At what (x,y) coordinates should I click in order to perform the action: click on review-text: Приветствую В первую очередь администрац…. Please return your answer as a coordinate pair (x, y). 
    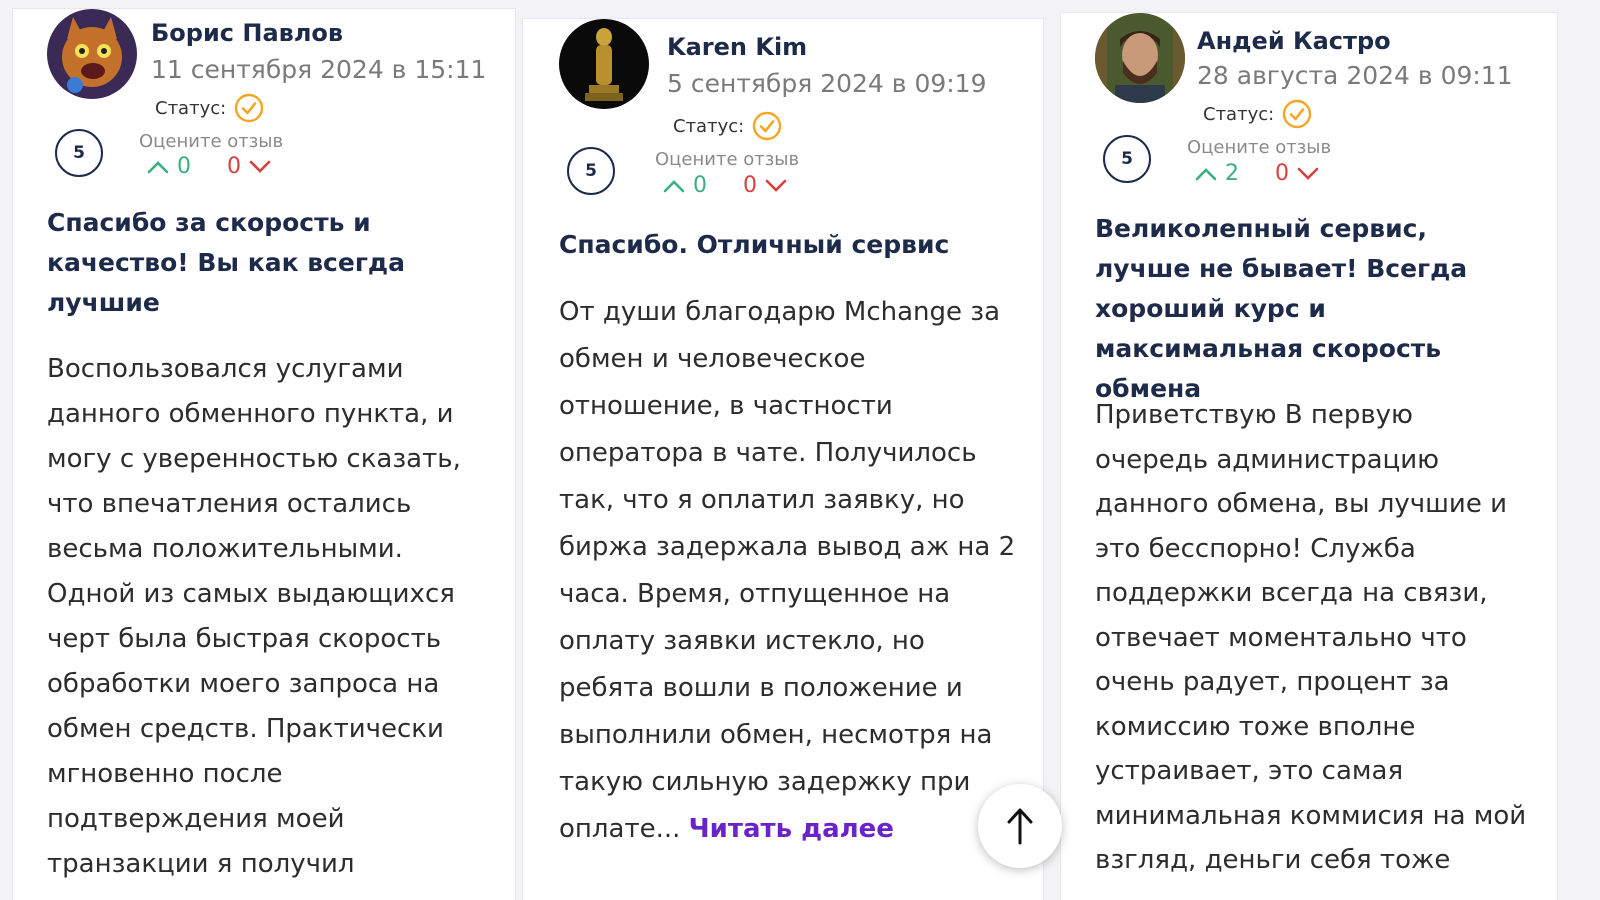
    Looking at the image, I should click on (1311, 637).